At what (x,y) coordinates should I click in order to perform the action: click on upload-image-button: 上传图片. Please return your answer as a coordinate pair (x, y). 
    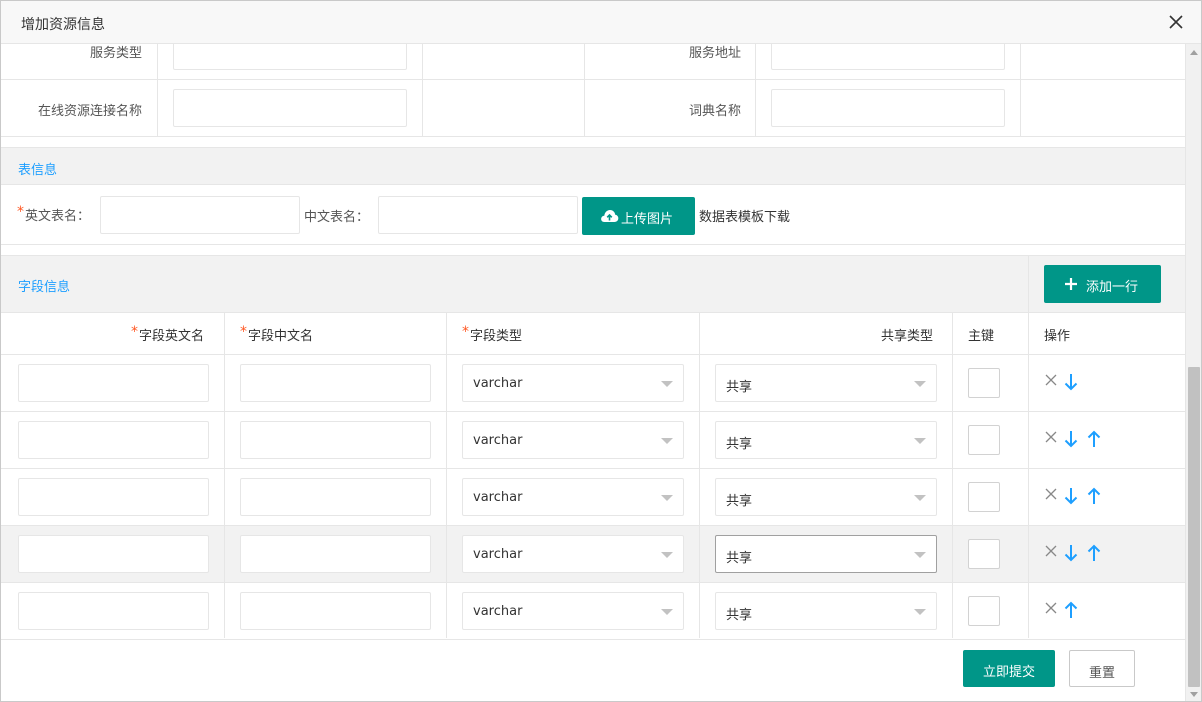
    Looking at the image, I should click on (638, 216).